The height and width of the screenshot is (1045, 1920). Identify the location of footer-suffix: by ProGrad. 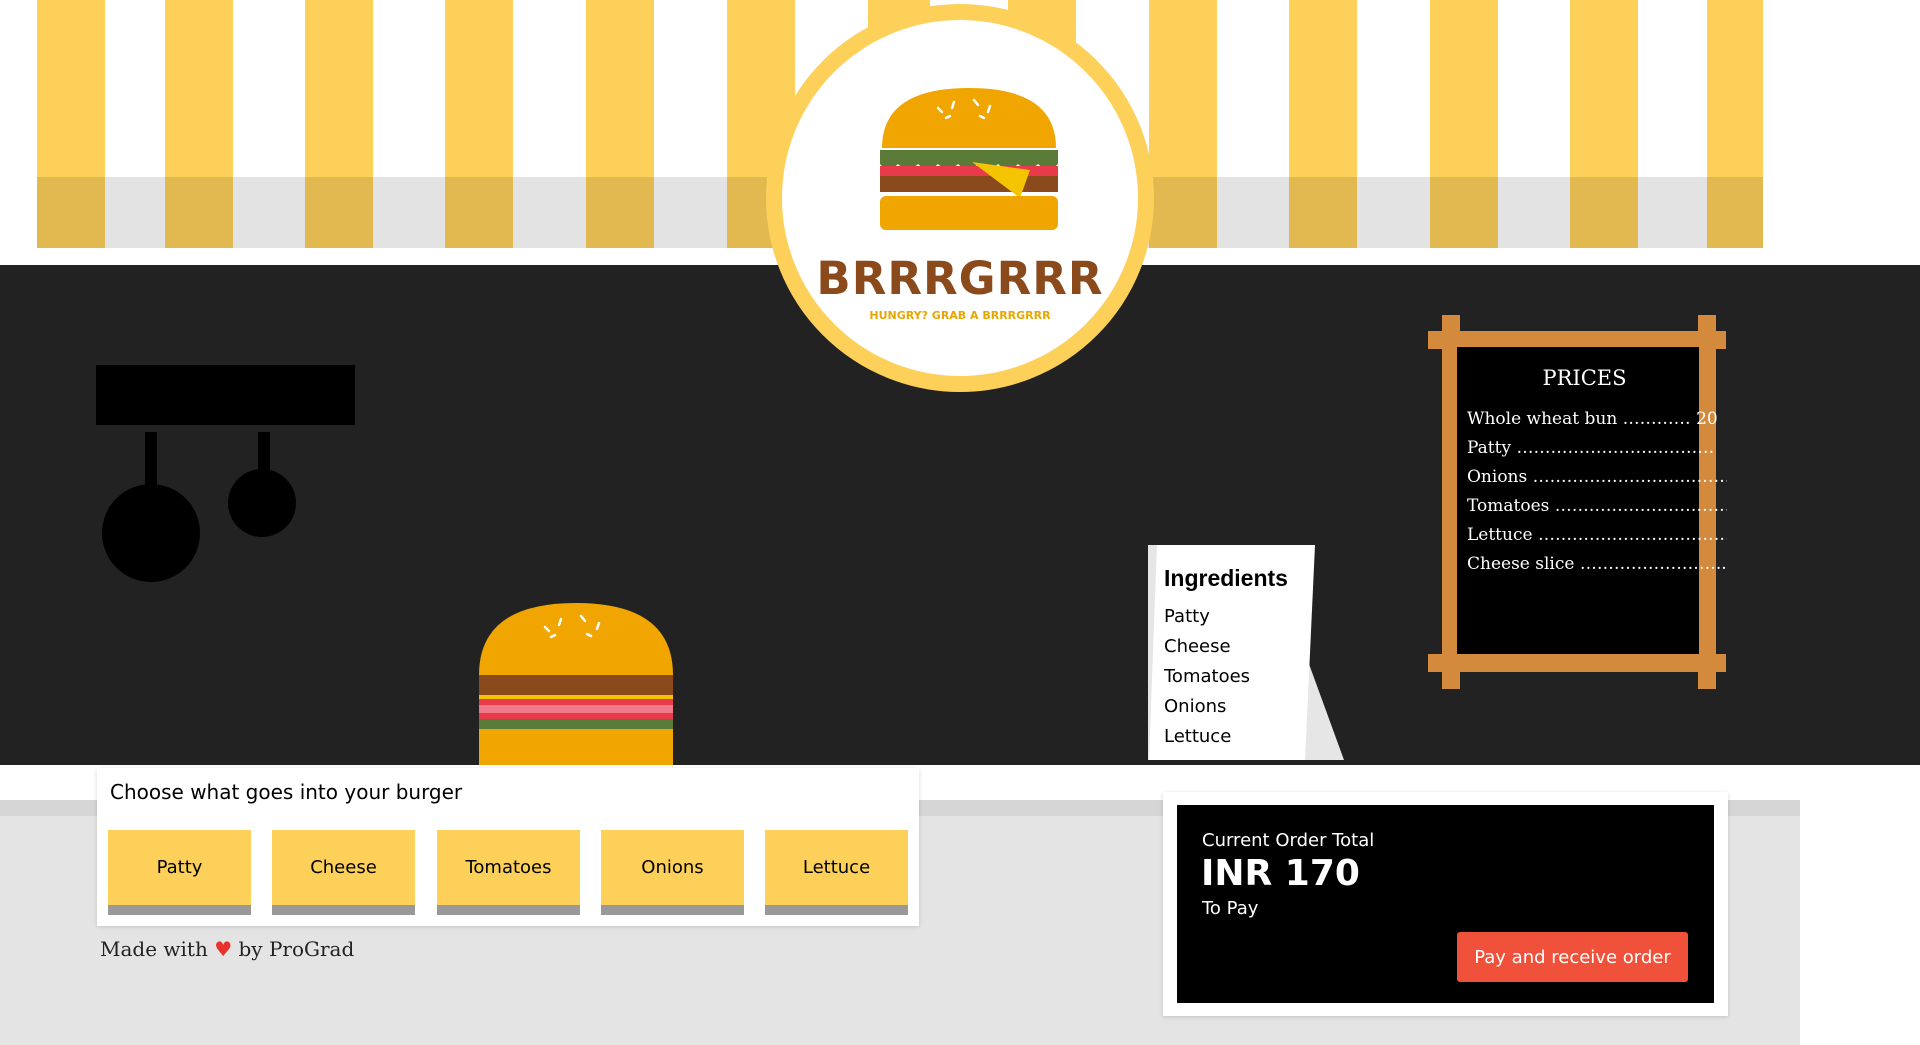
(296, 949).